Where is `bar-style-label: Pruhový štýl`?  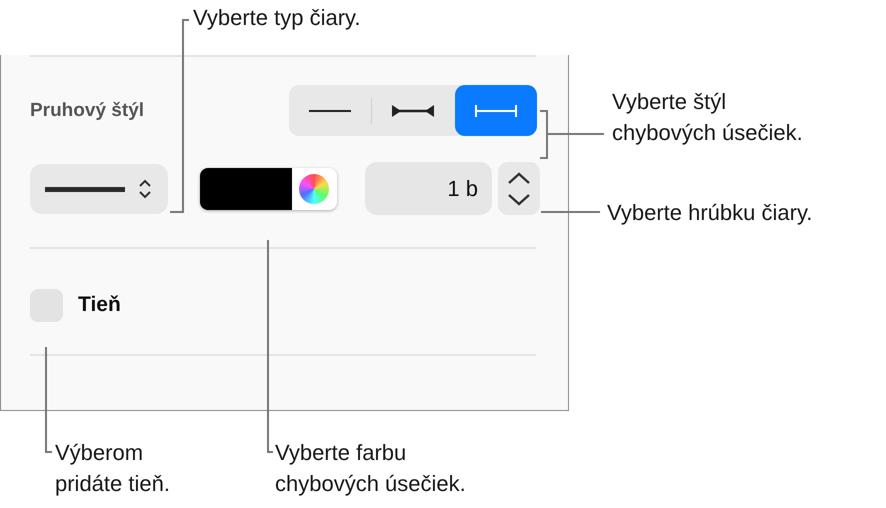
bar-style-label: Pruhový štýl is located at coordinates (87, 111).